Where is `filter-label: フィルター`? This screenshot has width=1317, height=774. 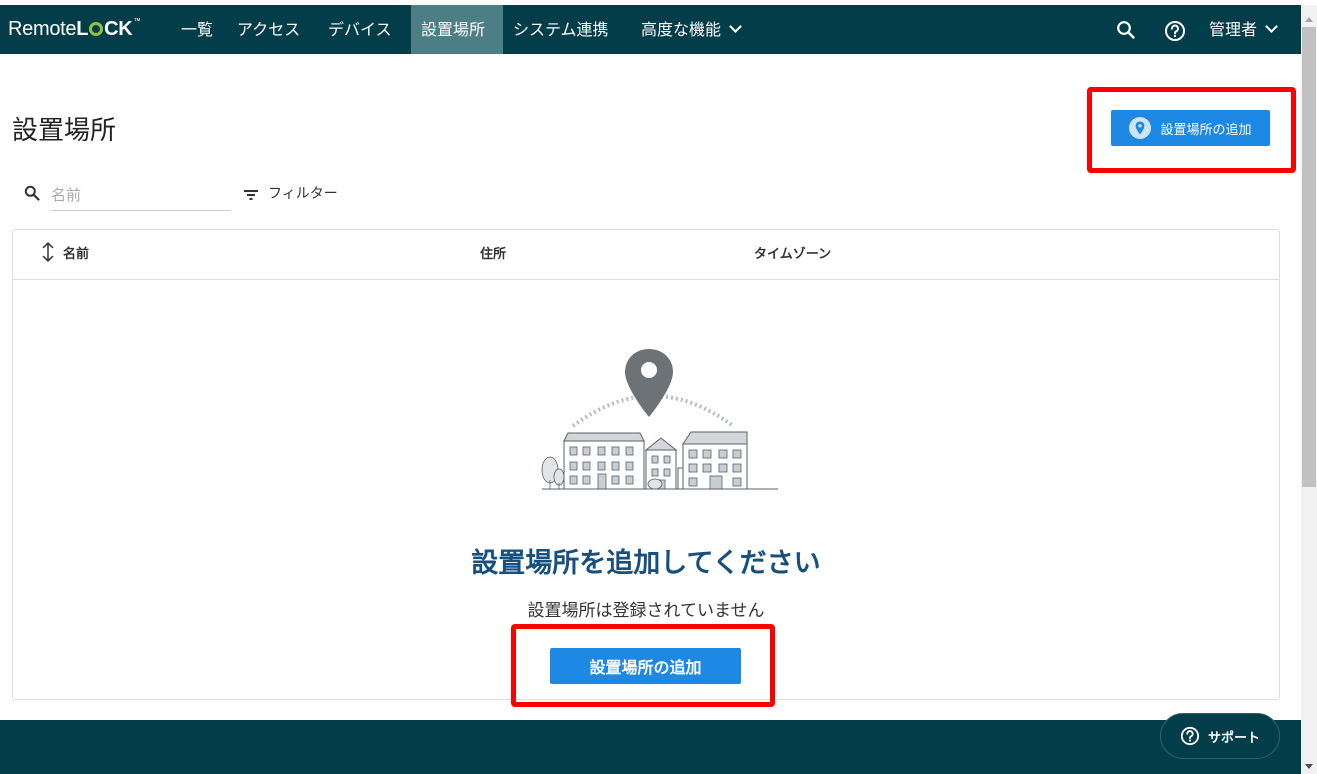 filter-label: フィルター is located at coordinates (303, 194).